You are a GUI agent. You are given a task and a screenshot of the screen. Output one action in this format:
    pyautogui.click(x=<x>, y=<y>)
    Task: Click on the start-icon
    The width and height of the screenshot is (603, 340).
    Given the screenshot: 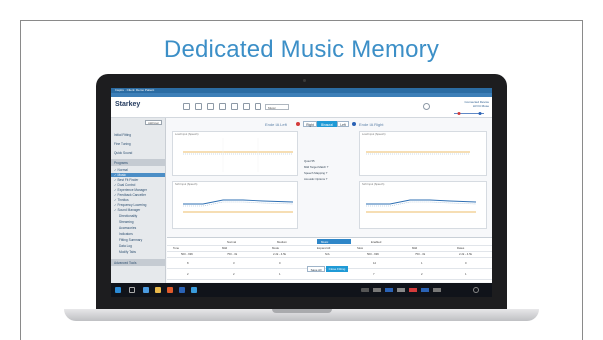 What is the action you would take?
    pyautogui.click(x=118, y=290)
    